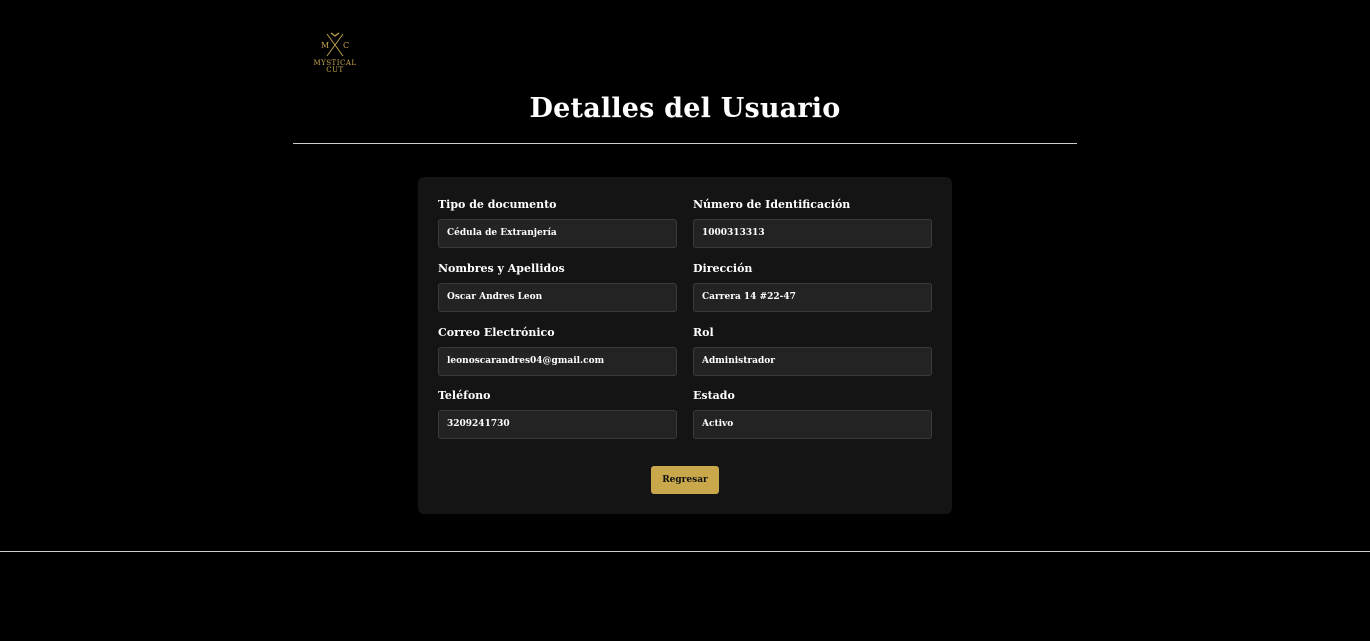 This screenshot has width=1370, height=641. I want to click on field-id-number: Número de Identificación 1000313313, so click(812, 222).